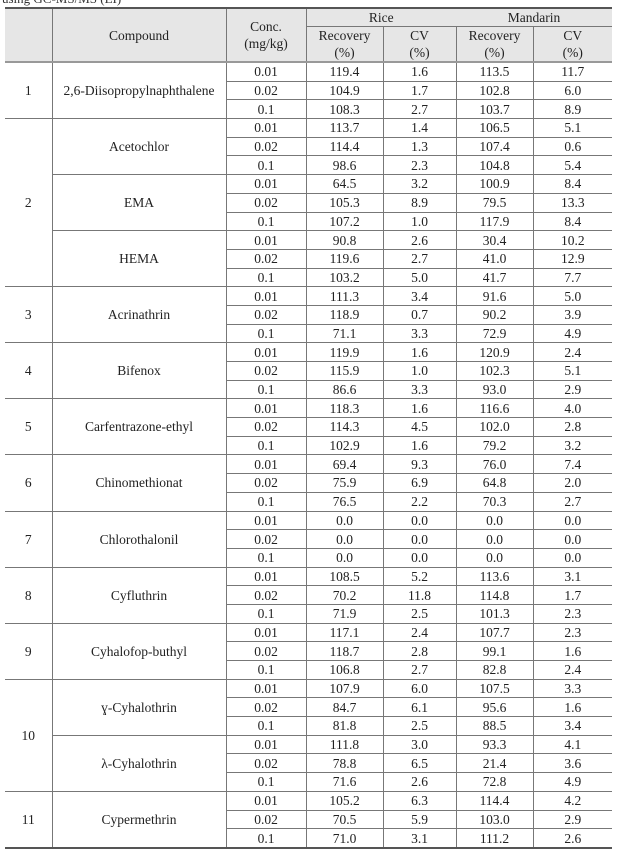 The height and width of the screenshot is (849, 620). I want to click on mandarin-recovery-cell: 113.5, so click(494, 71).